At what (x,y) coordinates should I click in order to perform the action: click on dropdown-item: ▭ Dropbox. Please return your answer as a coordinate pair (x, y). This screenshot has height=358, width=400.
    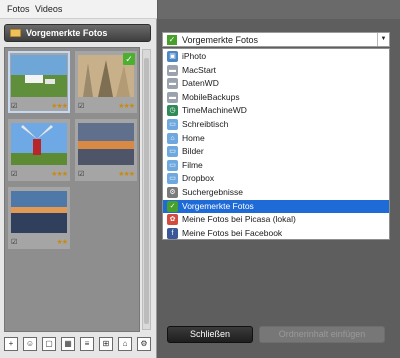
    Looking at the image, I should click on (276, 178).